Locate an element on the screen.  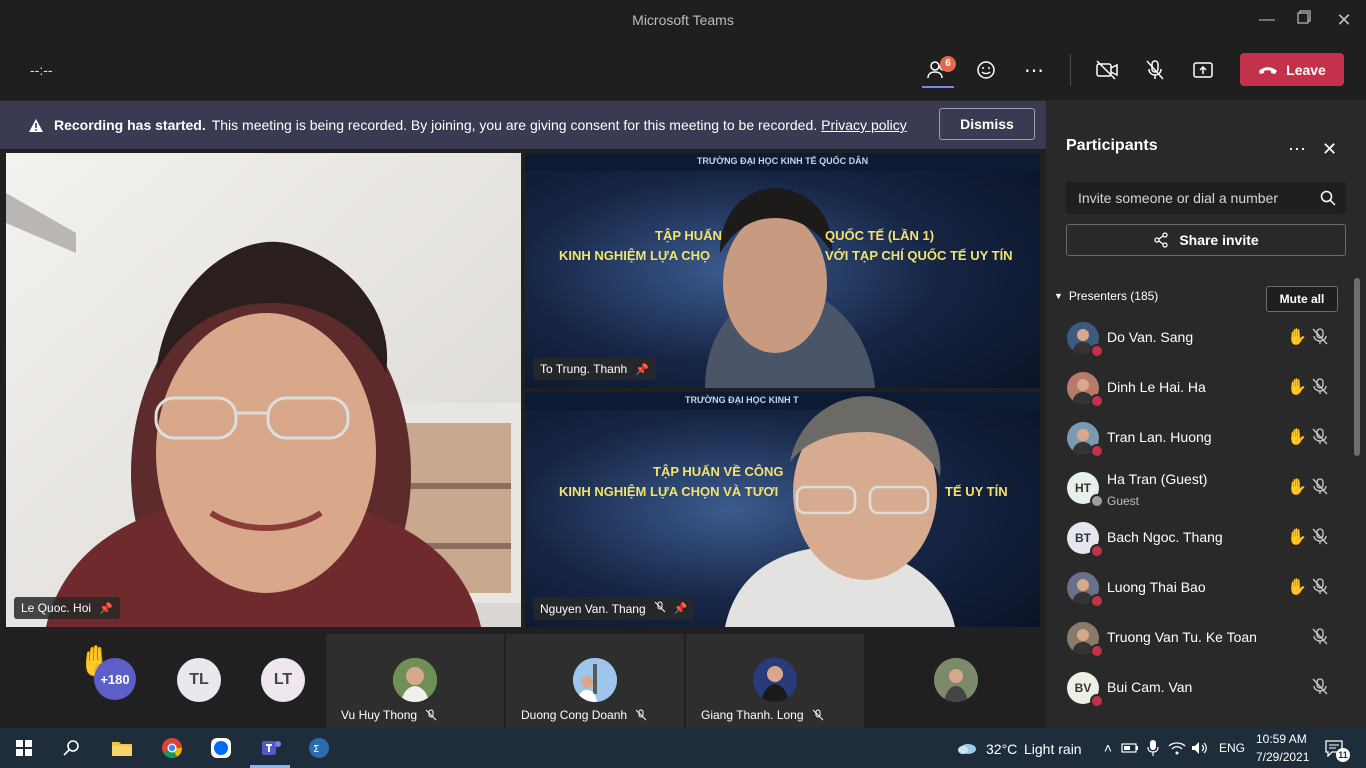
slide-line: TẾ UY TÍN is located at coordinates (976, 491).